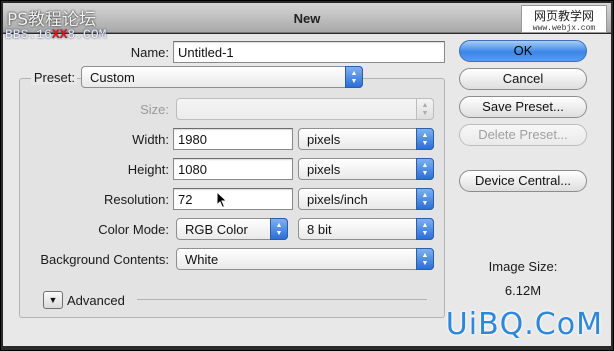 This screenshot has height=351, width=614. What do you see at coordinates (112, 77) in the screenshot?
I see `preset-popup-value: Custom` at bounding box center [112, 77].